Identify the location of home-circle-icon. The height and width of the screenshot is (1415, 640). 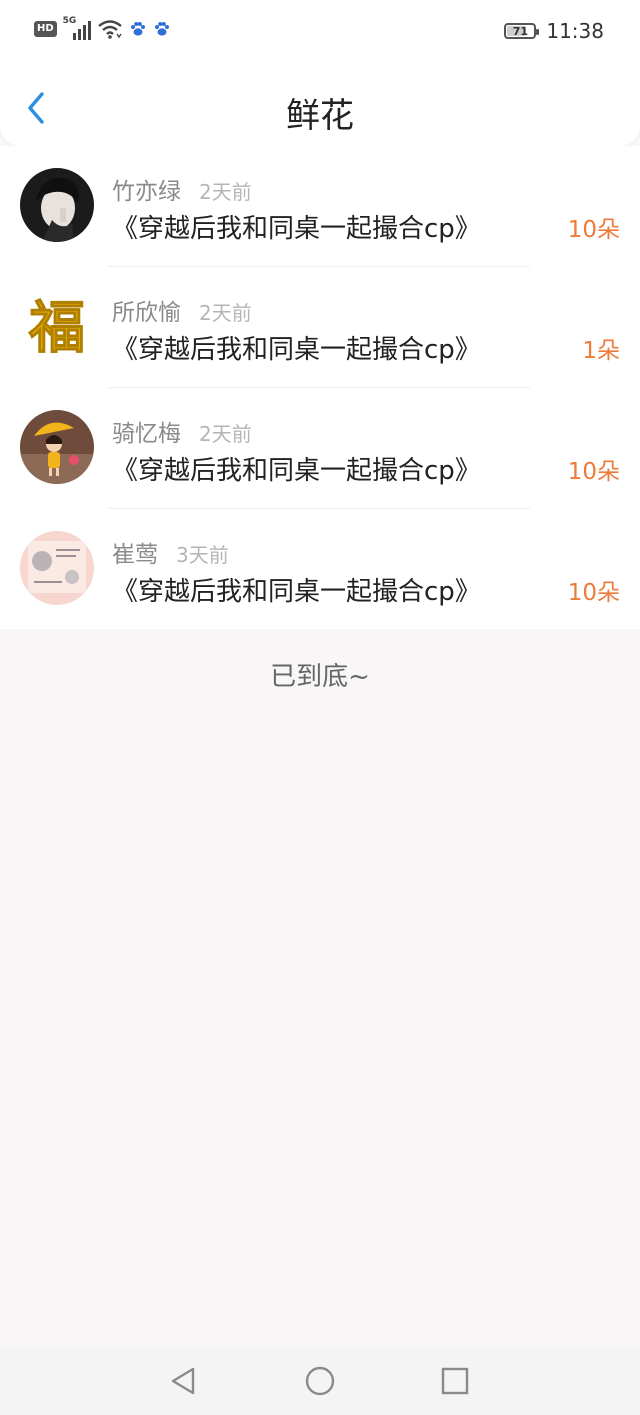
(320, 1381).